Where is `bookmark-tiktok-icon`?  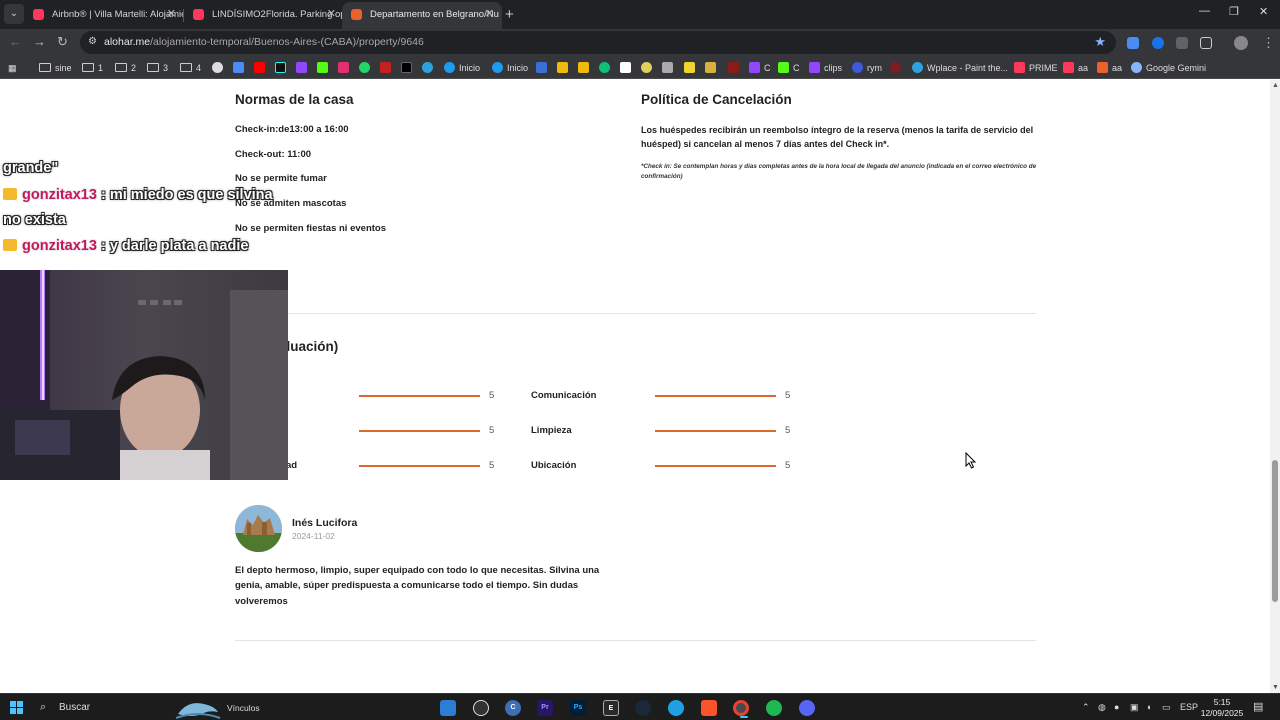 bookmark-tiktok-icon is located at coordinates (282, 68).